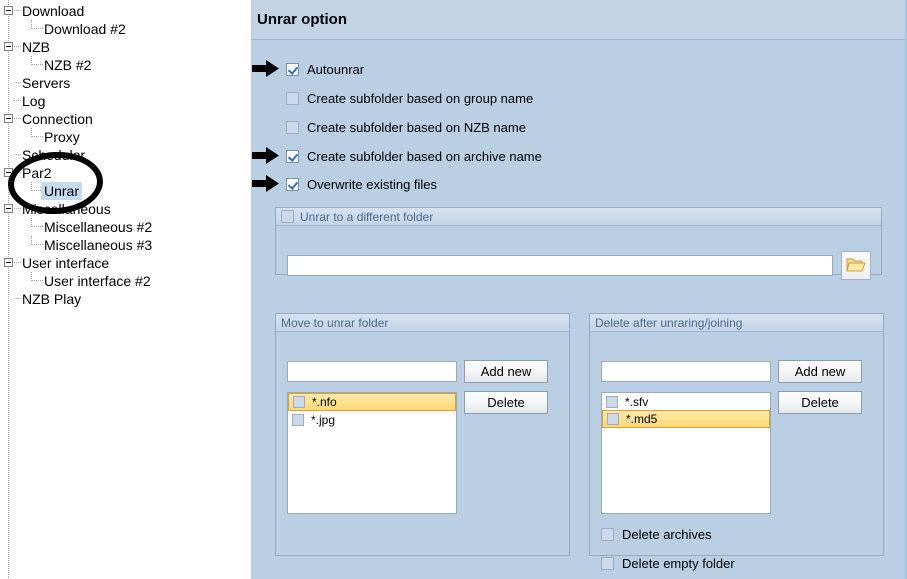  I want to click on sidebar-item-user-interface-2: User interface #2, so click(125, 281).